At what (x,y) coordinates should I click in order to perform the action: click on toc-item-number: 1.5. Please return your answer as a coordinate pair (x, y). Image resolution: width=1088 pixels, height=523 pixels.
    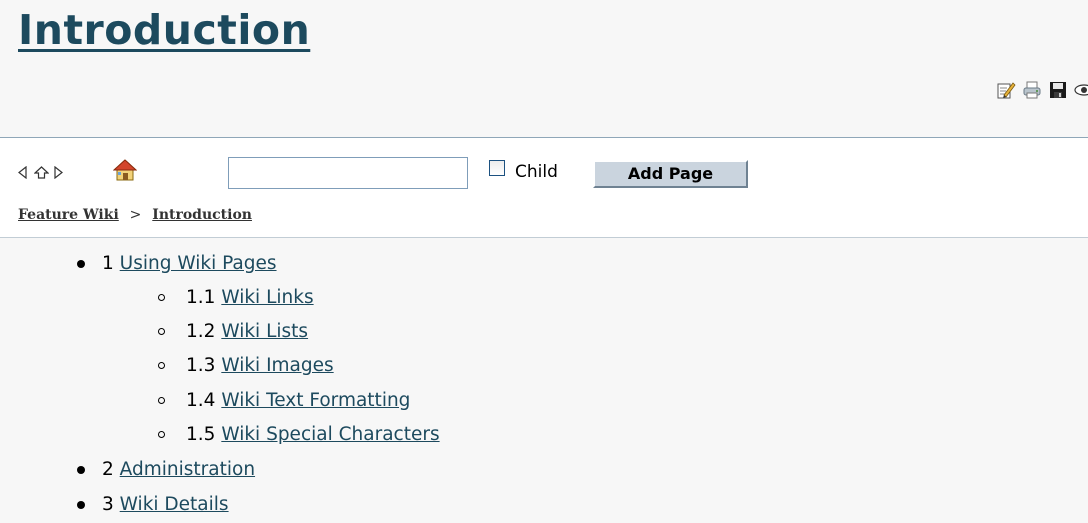
    Looking at the image, I should click on (201, 434).